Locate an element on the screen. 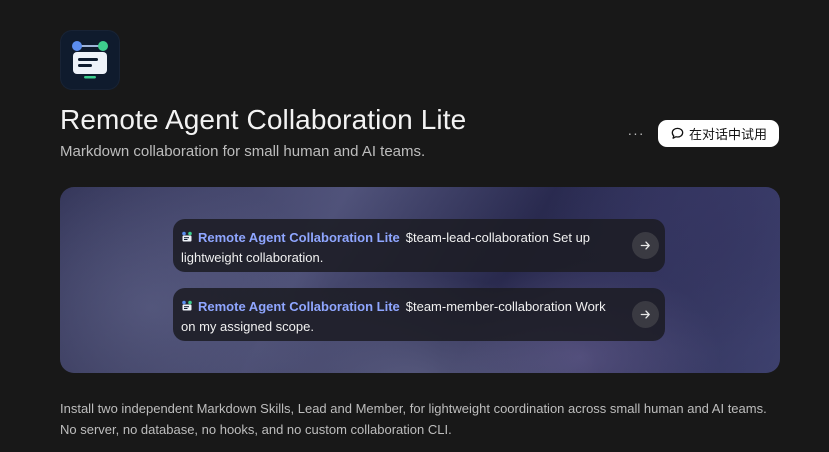 This screenshot has width=829, height=452. more-options-button: ··· is located at coordinates (636, 133).